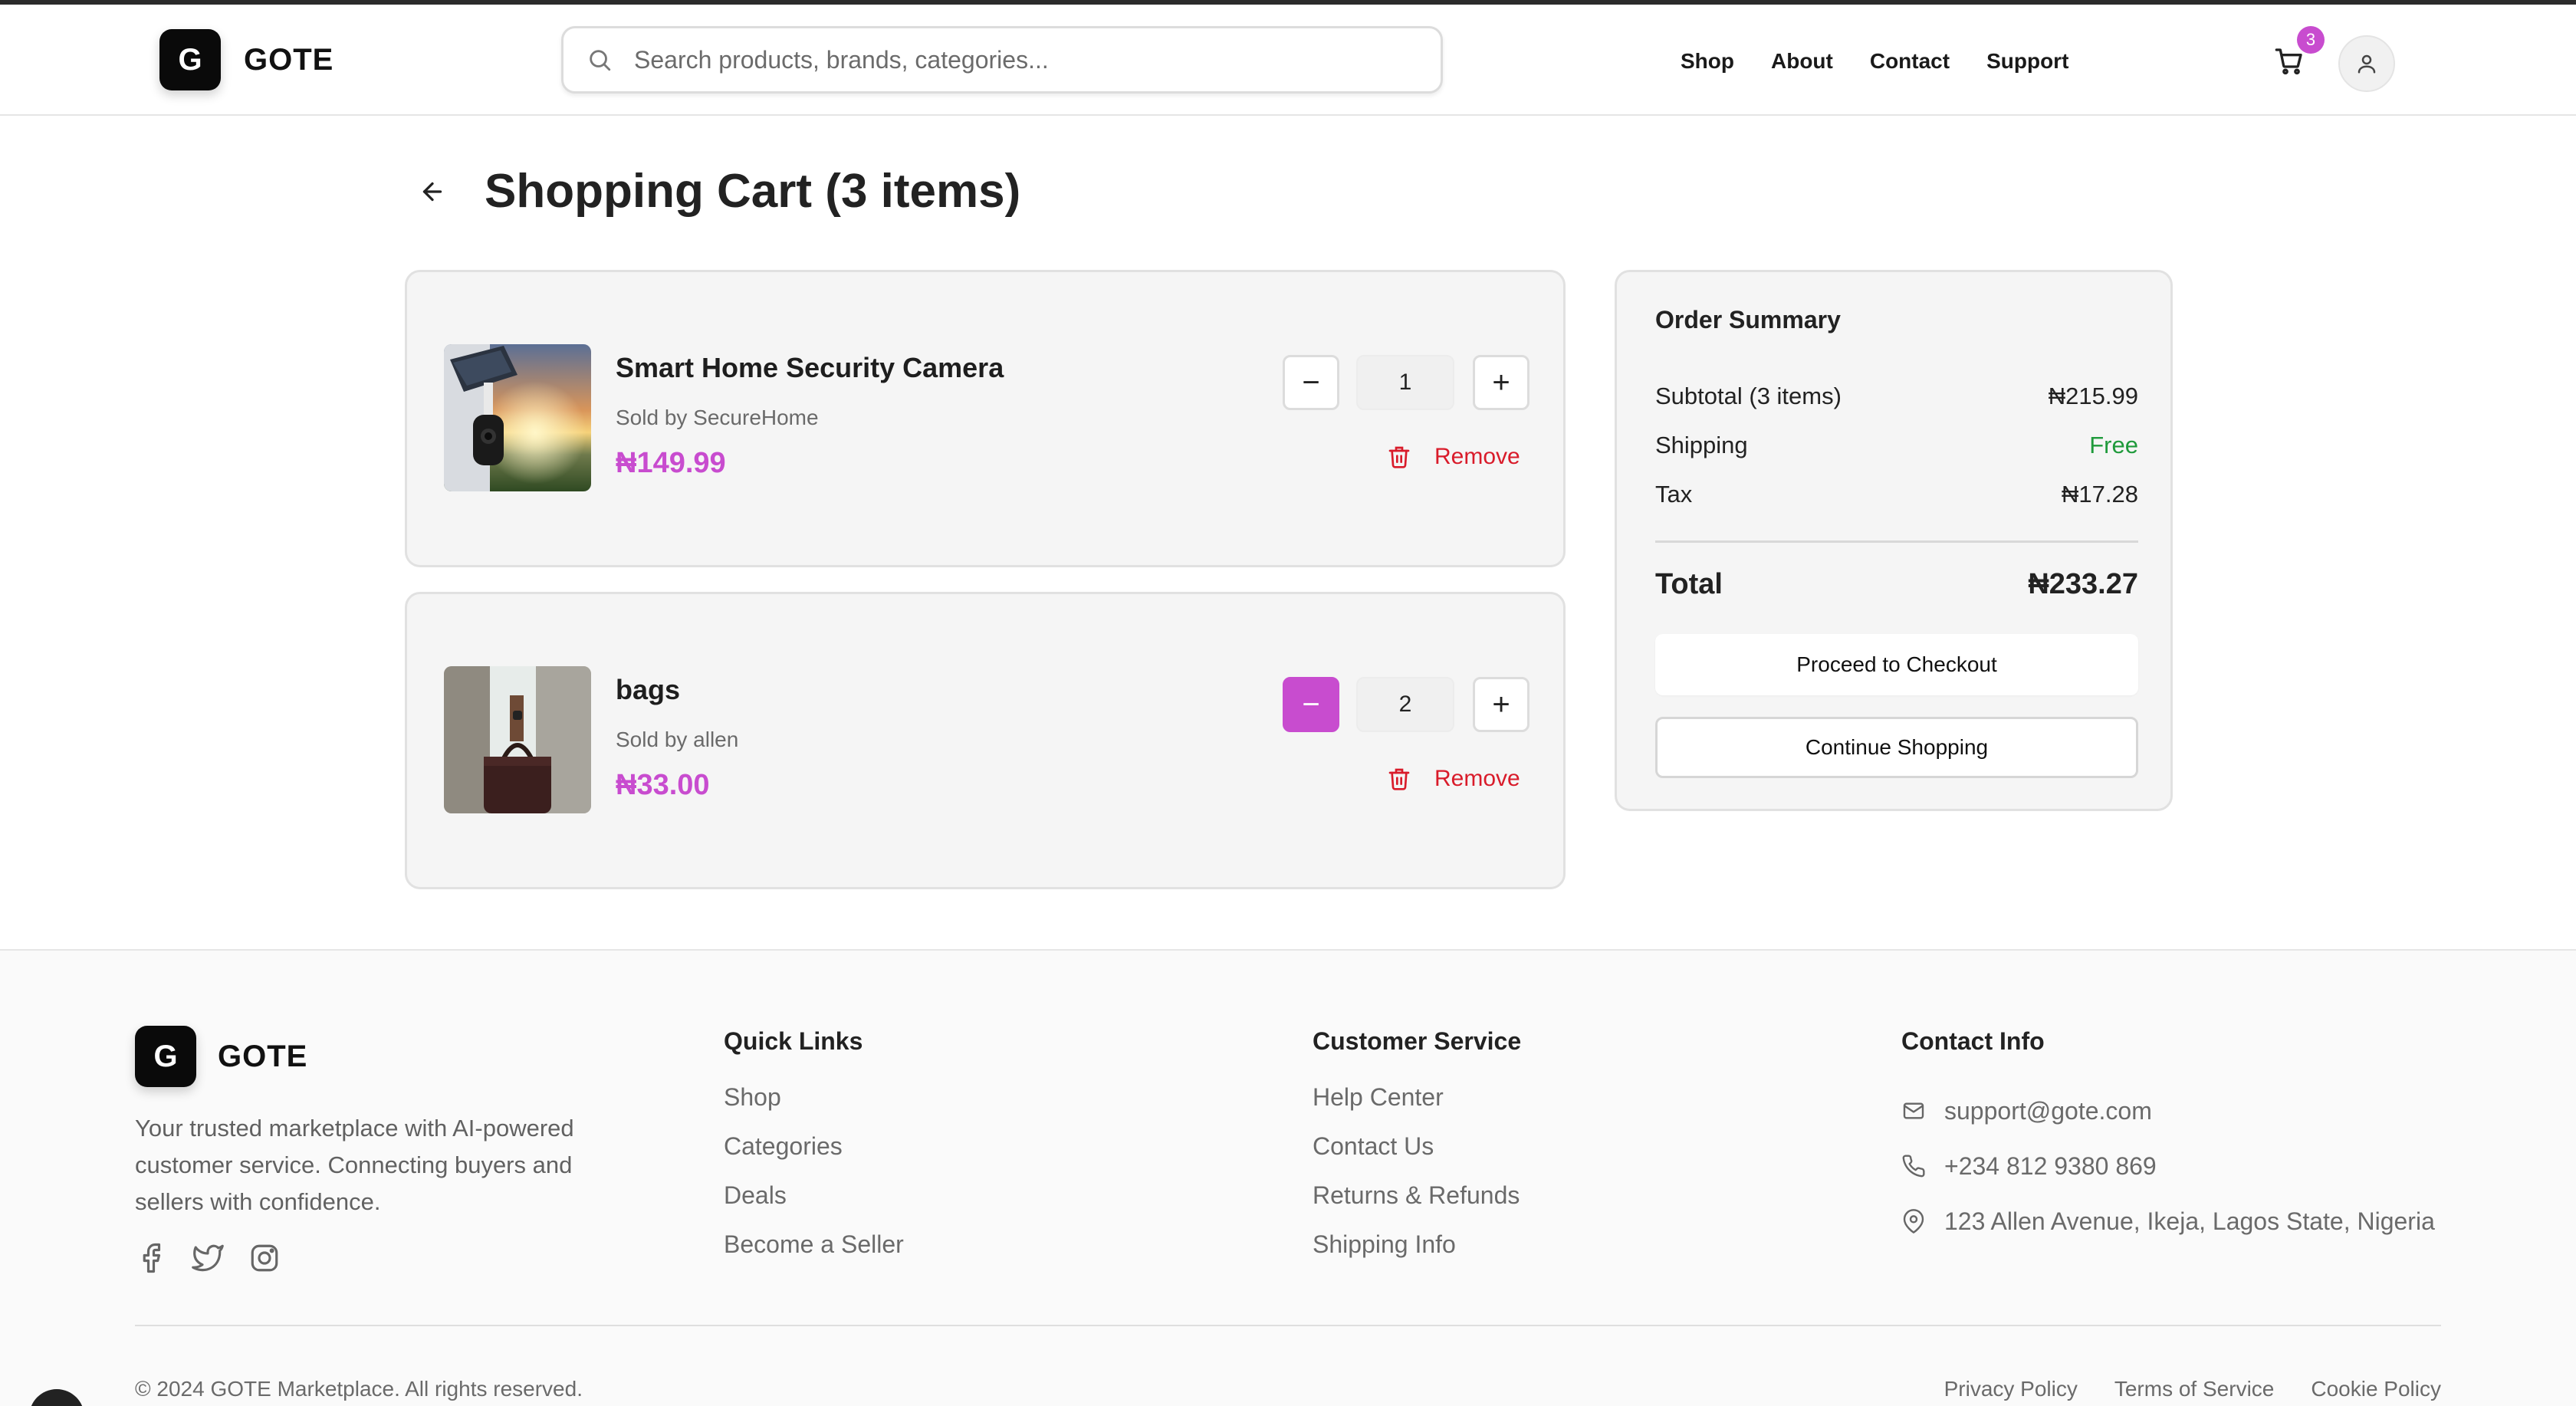  What do you see at coordinates (1405, 704) in the screenshot?
I see `quantity-field: 2` at bounding box center [1405, 704].